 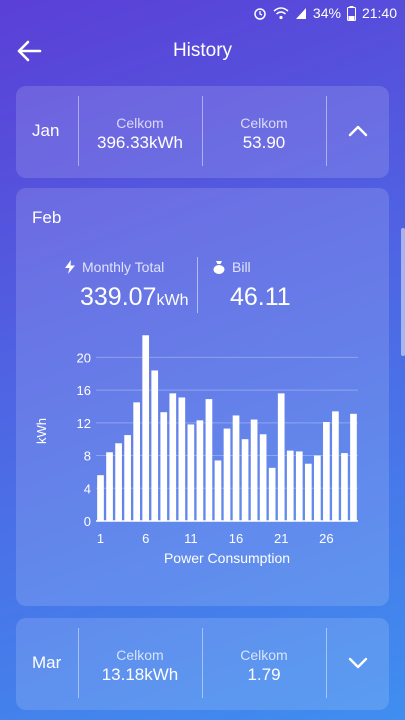 I want to click on cost-stat: Celkom 53.90, so click(x=264, y=134).